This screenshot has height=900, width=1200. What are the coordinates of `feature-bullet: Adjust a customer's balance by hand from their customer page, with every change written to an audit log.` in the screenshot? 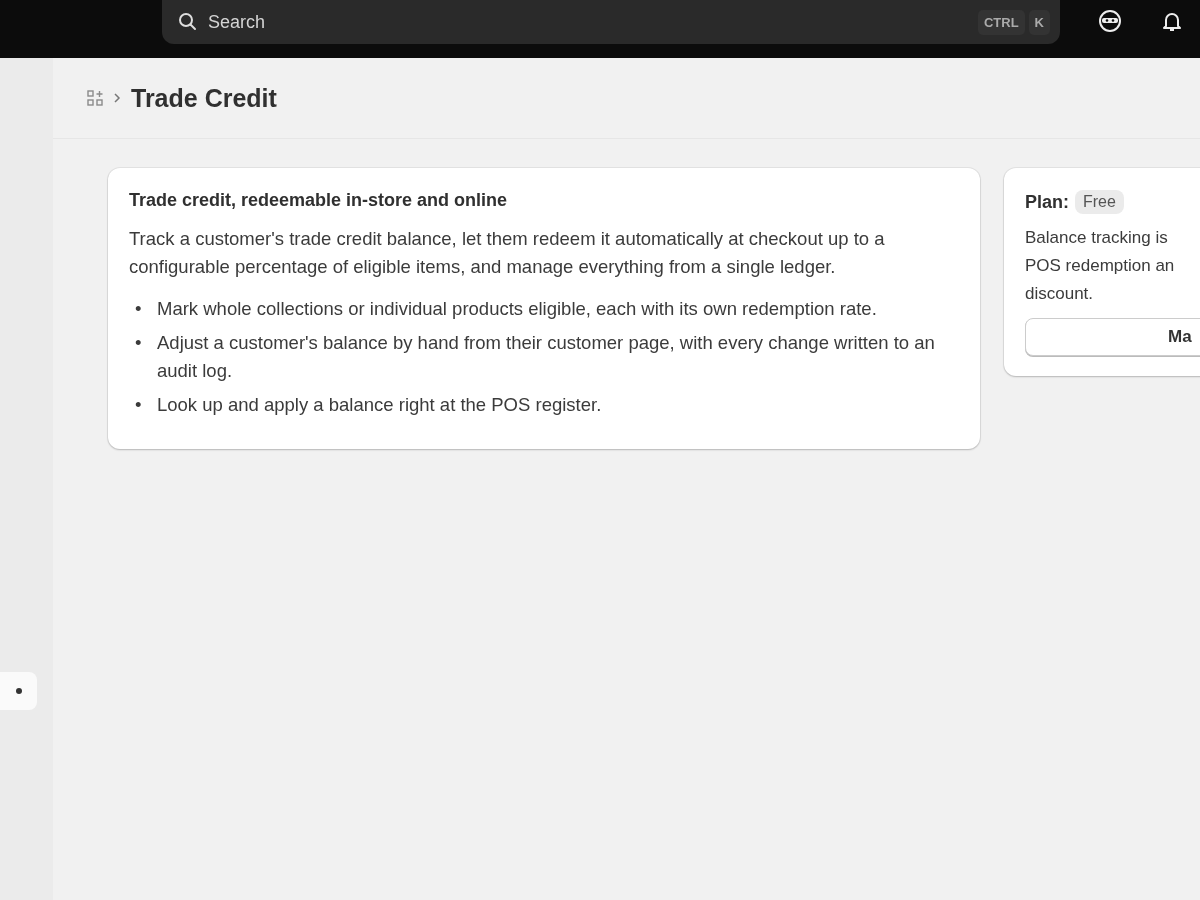 It's located at (546, 357).